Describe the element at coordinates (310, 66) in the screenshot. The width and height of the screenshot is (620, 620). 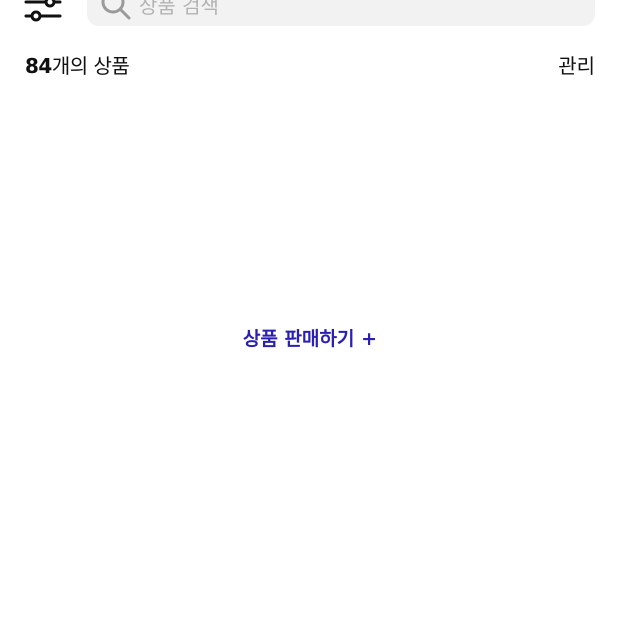
I see `list-header: 84개의 상품 관리` at that location.